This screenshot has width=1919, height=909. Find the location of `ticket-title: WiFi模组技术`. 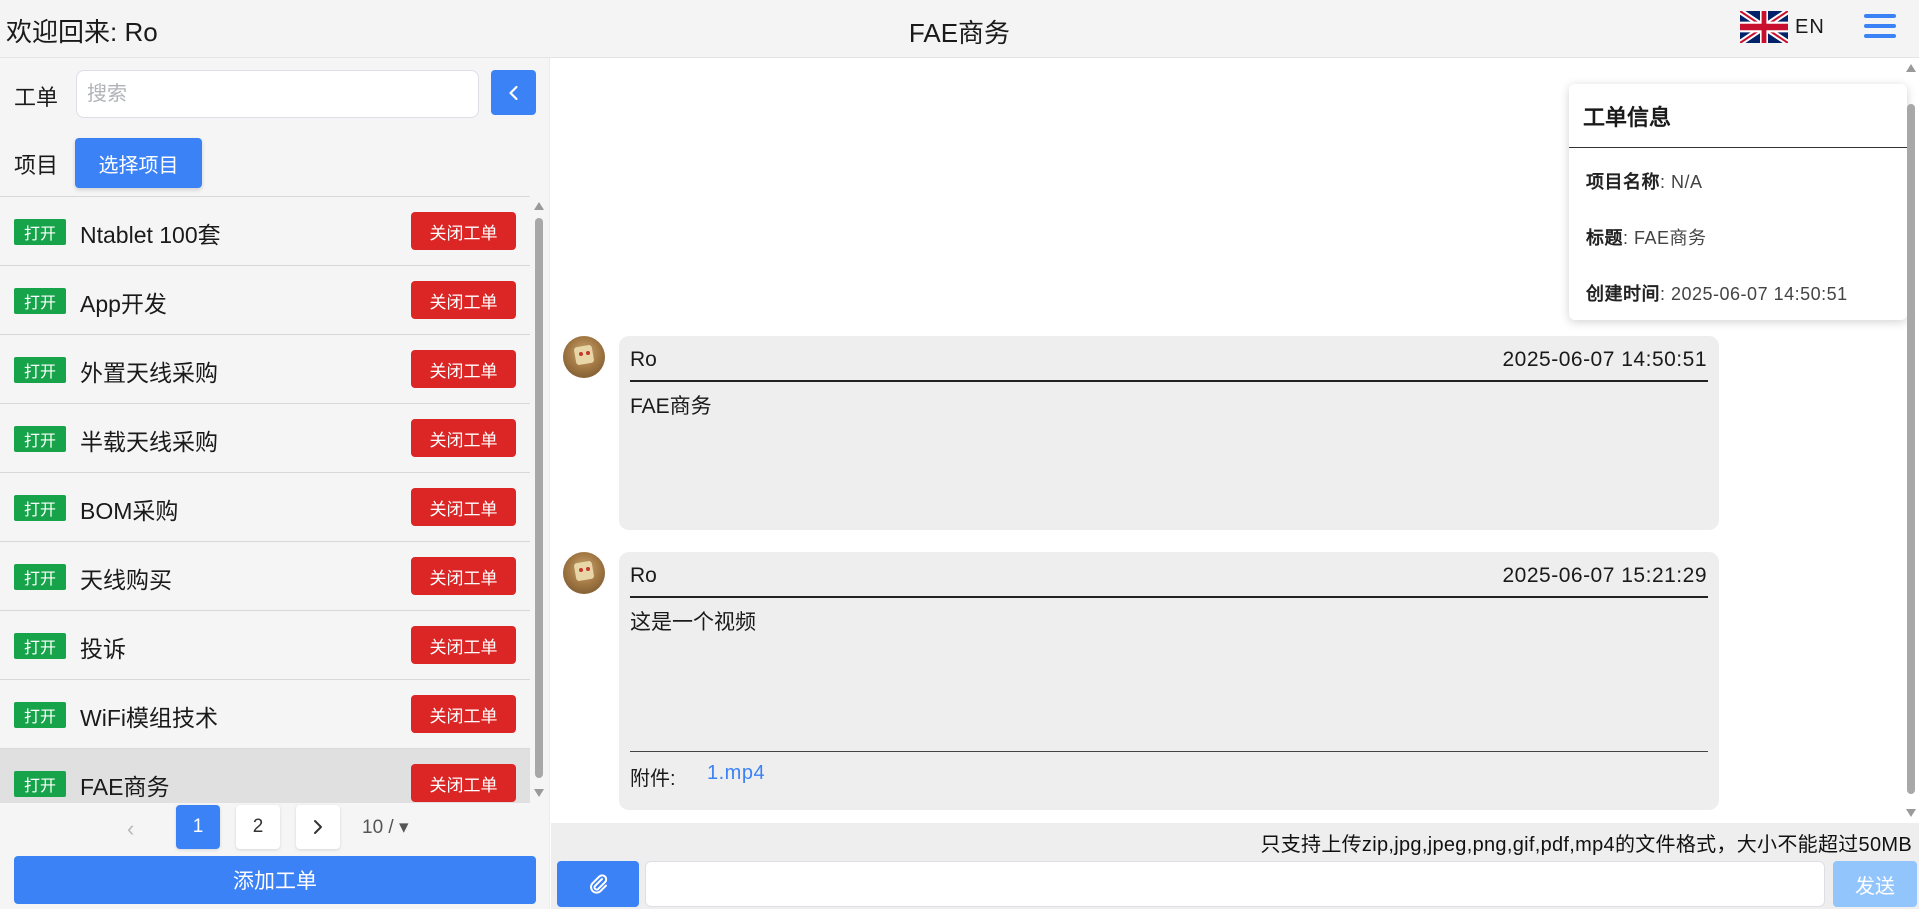

ticket-title: WiFi模组技术 is located at coordinates (149, 718).